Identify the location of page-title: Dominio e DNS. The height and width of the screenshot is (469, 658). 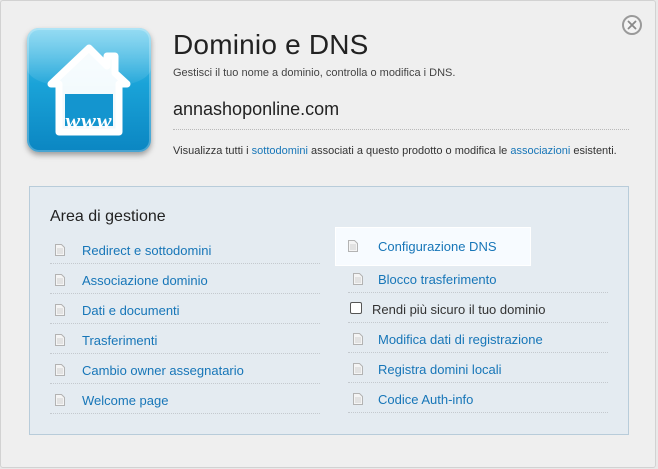
(271, 44).